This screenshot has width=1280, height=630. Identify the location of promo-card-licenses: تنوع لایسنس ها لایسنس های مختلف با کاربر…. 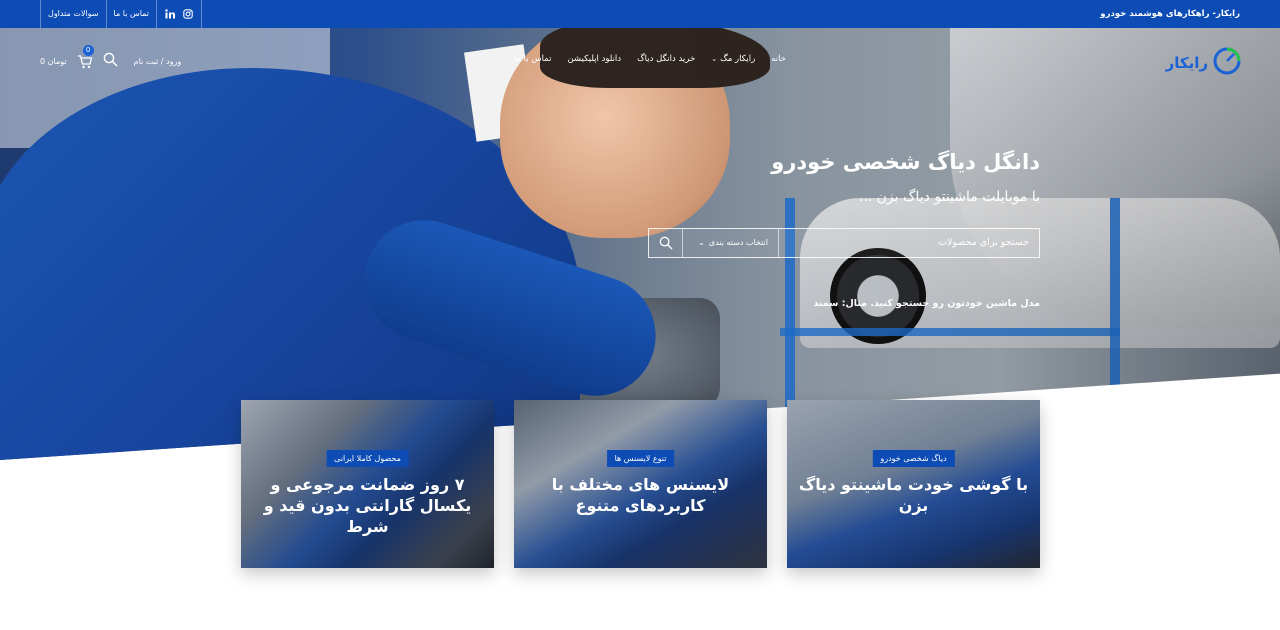
(640, 484).